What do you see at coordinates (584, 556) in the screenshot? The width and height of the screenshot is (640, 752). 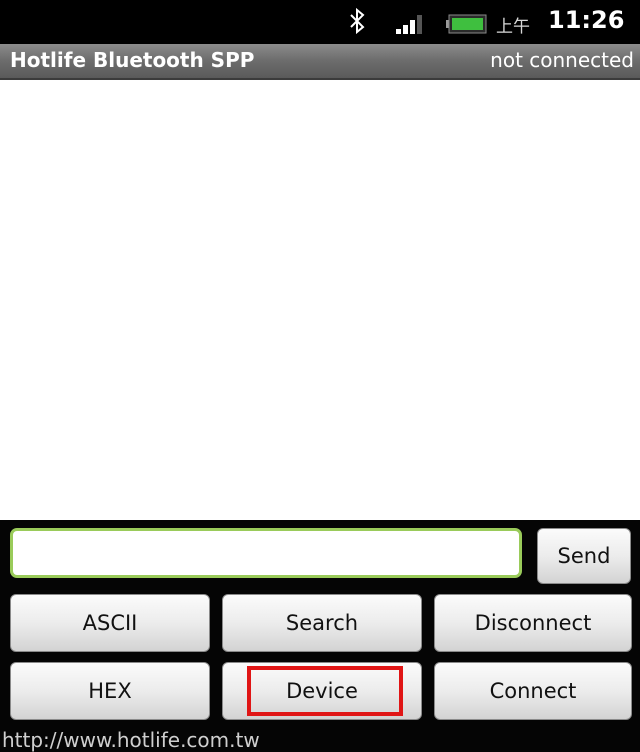 I see `send-button: Send` at bounding box center [584, 556].